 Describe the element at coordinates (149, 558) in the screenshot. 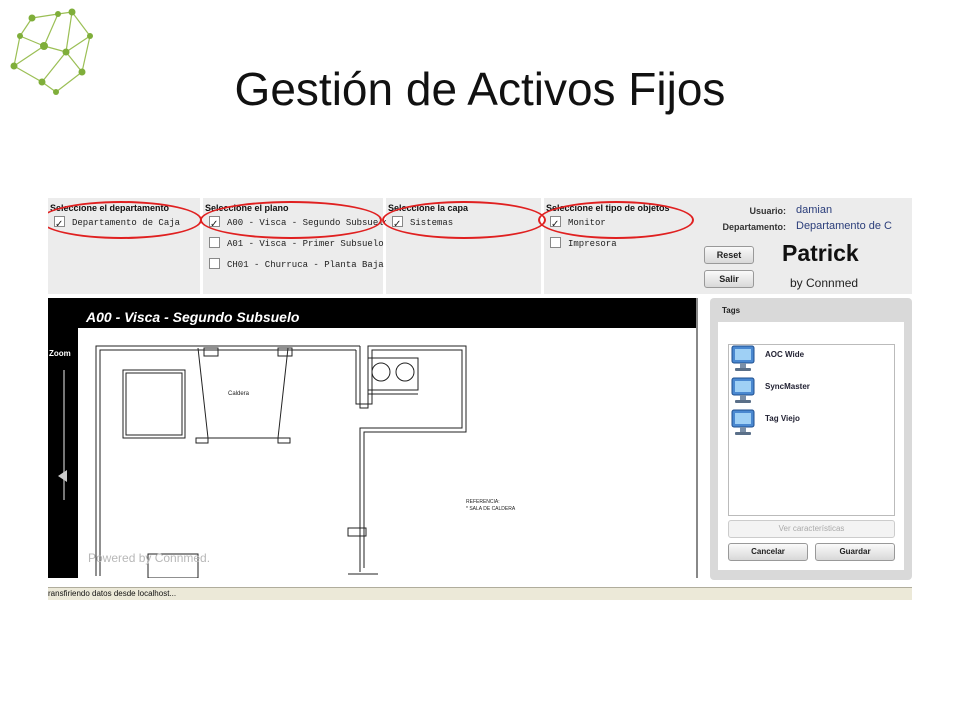

I see `powered-by-watermark: Powered by Connmed.` at that location.